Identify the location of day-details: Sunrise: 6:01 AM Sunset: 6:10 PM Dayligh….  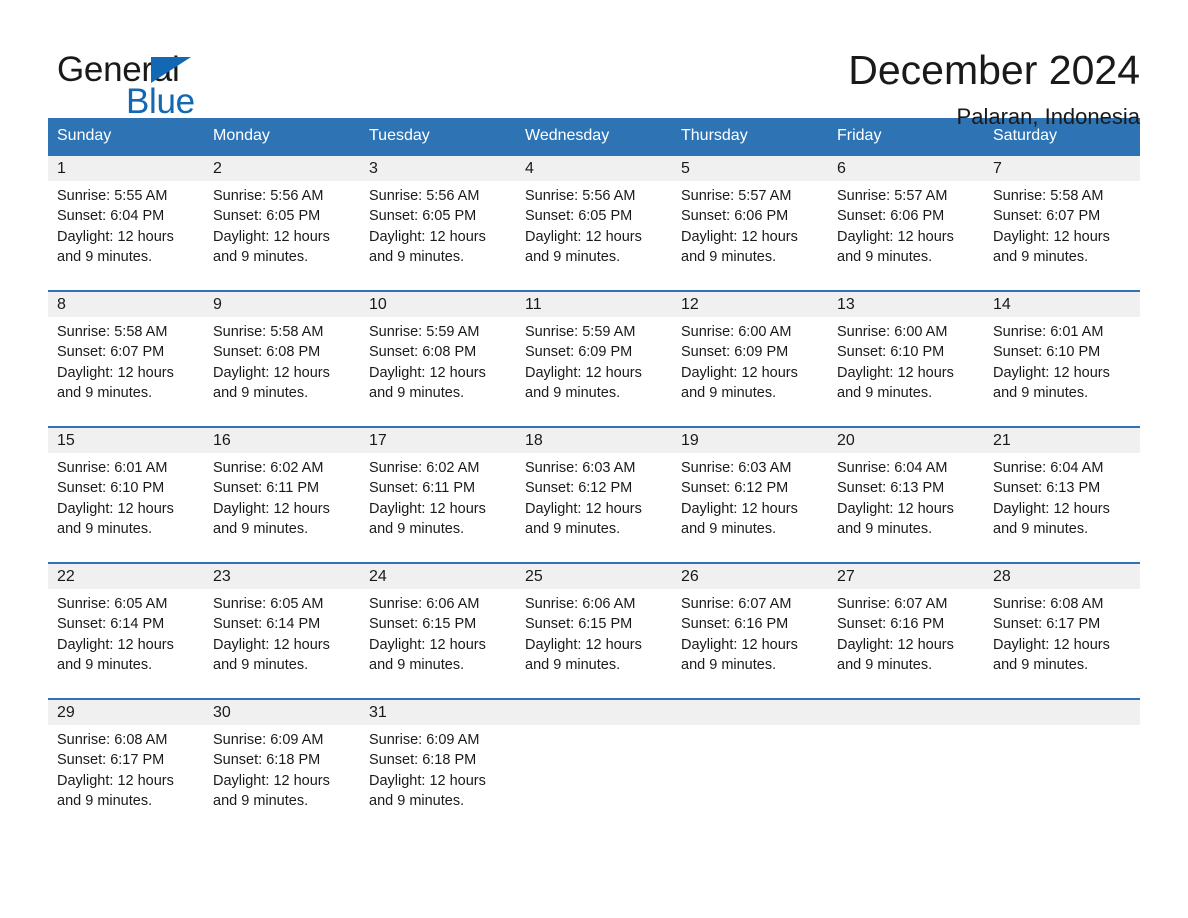
(1062, 362).